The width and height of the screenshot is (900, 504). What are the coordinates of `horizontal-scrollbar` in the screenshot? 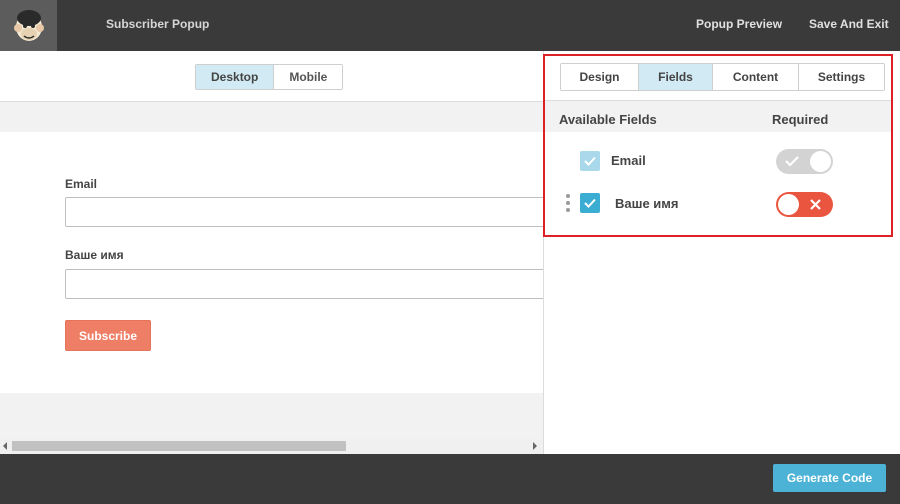 It's located at (271, 446).